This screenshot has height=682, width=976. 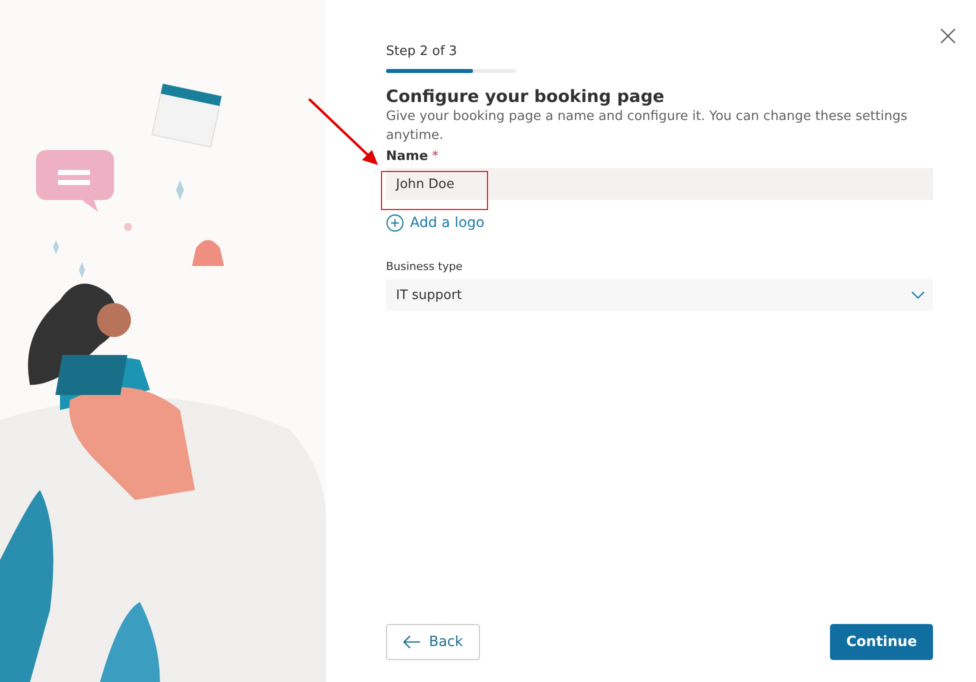 What do you see at coordinates (425, 266) in the screenshot?
I see `field-label: Business type` at bounding box center [425, 266].